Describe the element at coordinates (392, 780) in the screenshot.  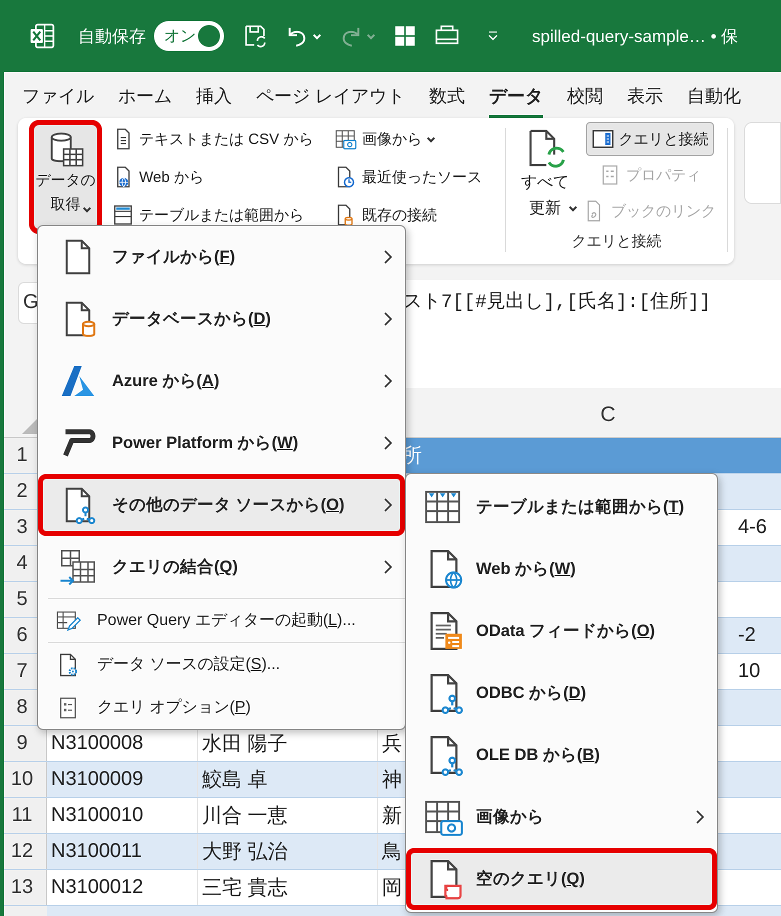
I see `table-cell-text: 神` at that location.